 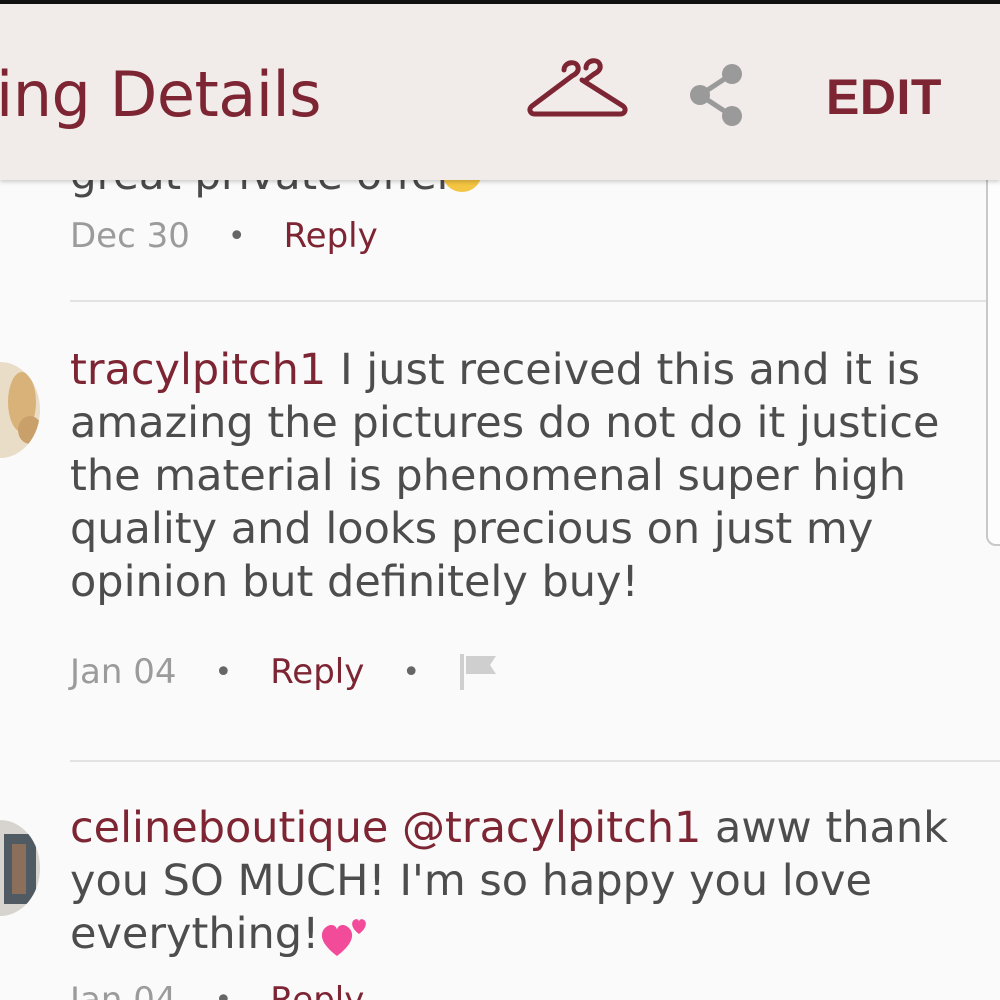 What do you see at coordinates (345, 937) in the screenshot?
I see `two-hearts-emoji-icon` at bounding box center [345, 937].